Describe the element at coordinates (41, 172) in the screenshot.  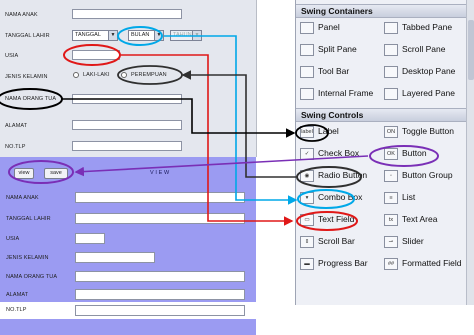
I see `button-highlight` at that location.